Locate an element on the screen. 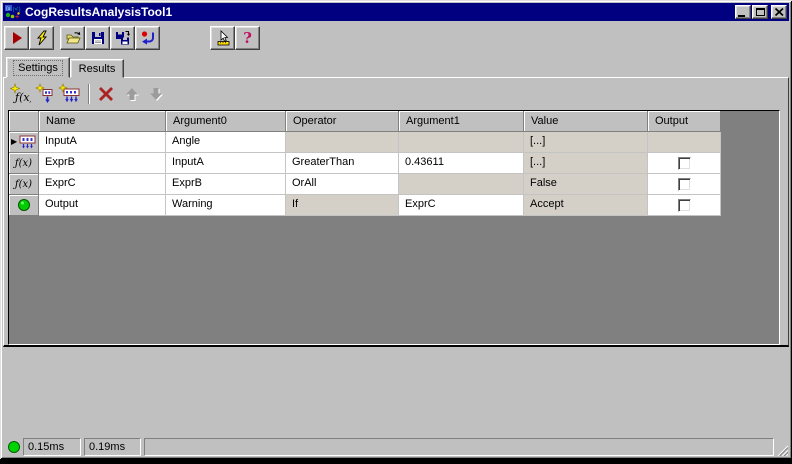 This screenshot has width=792, height=464. delete-button is located at coordinates (106, 94).